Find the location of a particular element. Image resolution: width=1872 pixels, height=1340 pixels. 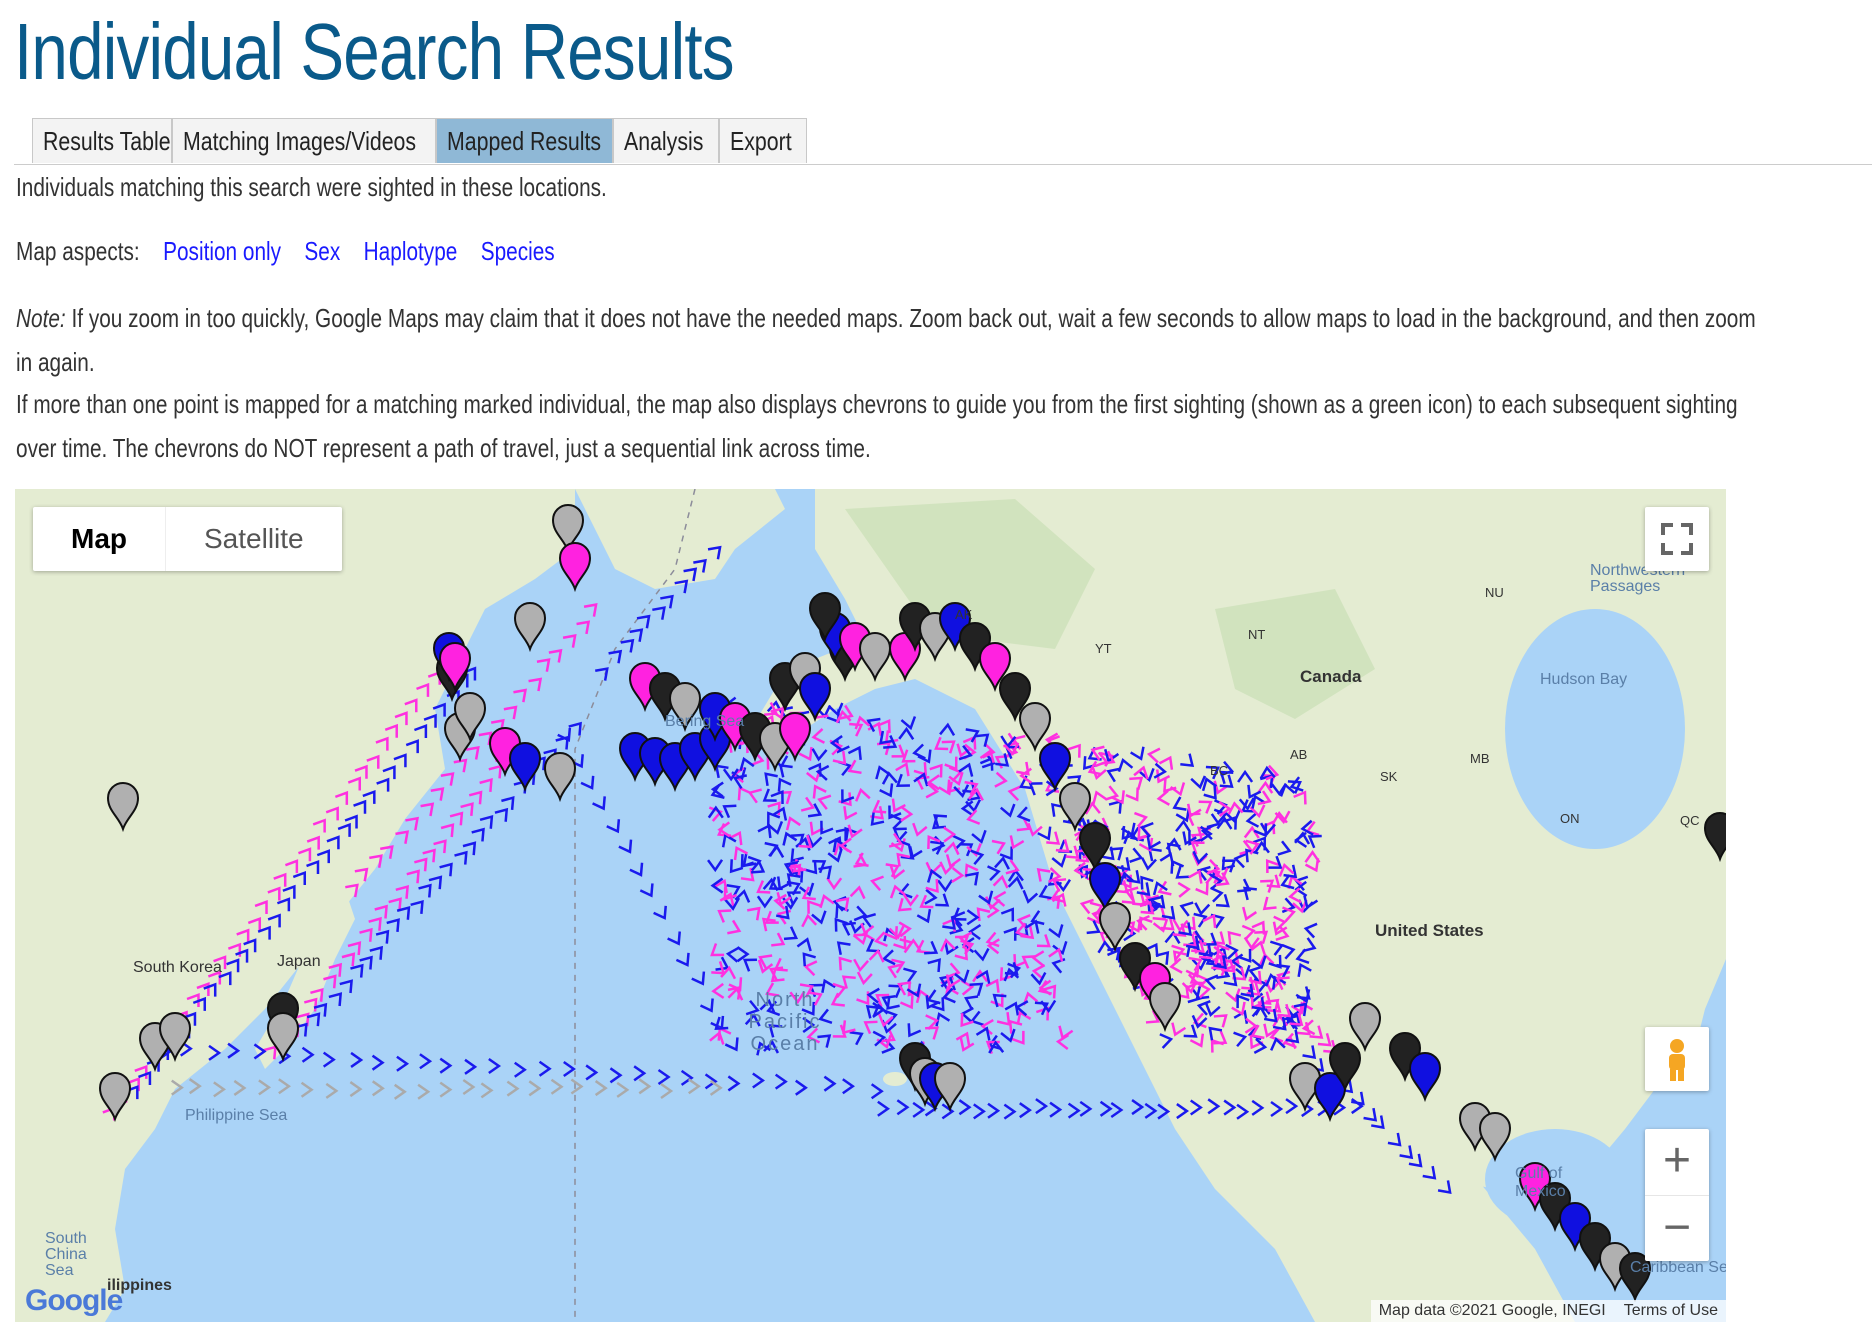

tab-mapped-results: Mapped Results is located at coordinates (524, 140).